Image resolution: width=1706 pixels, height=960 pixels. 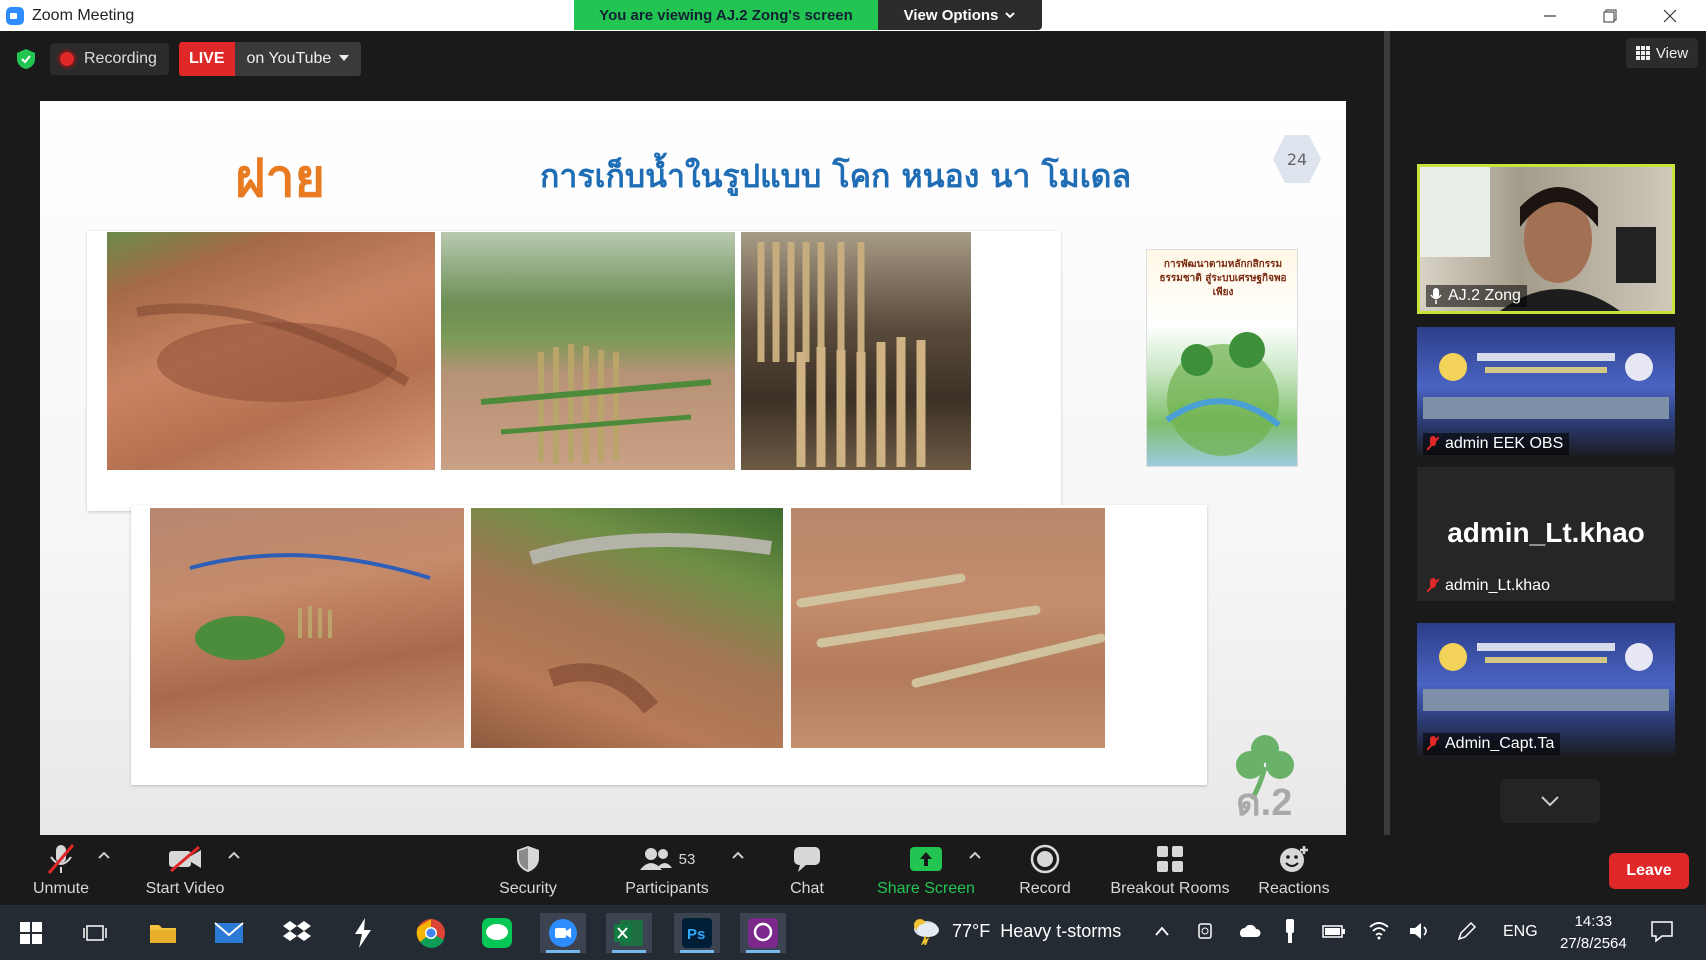 I want to click on taskbar-clock: 14:33 27/8/2564, so click(x=1593, y=933).